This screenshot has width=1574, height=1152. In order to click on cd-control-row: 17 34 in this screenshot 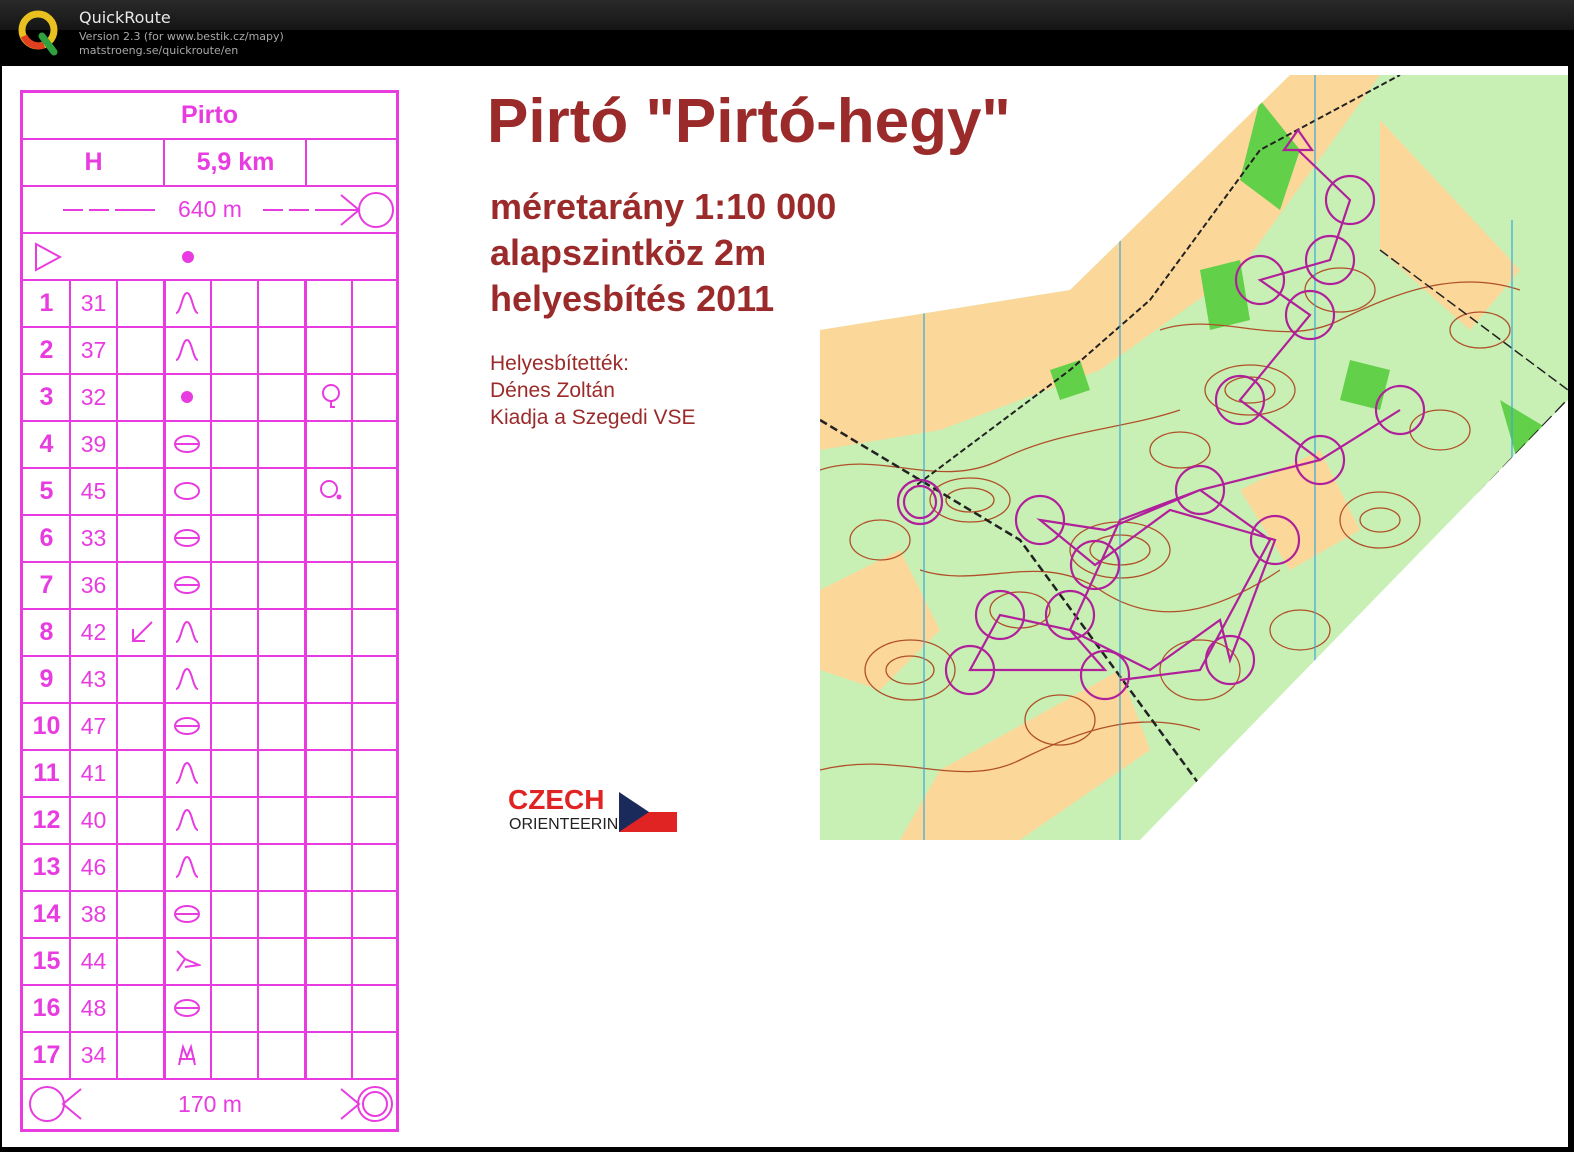, I will do `click(209, 1056)`.